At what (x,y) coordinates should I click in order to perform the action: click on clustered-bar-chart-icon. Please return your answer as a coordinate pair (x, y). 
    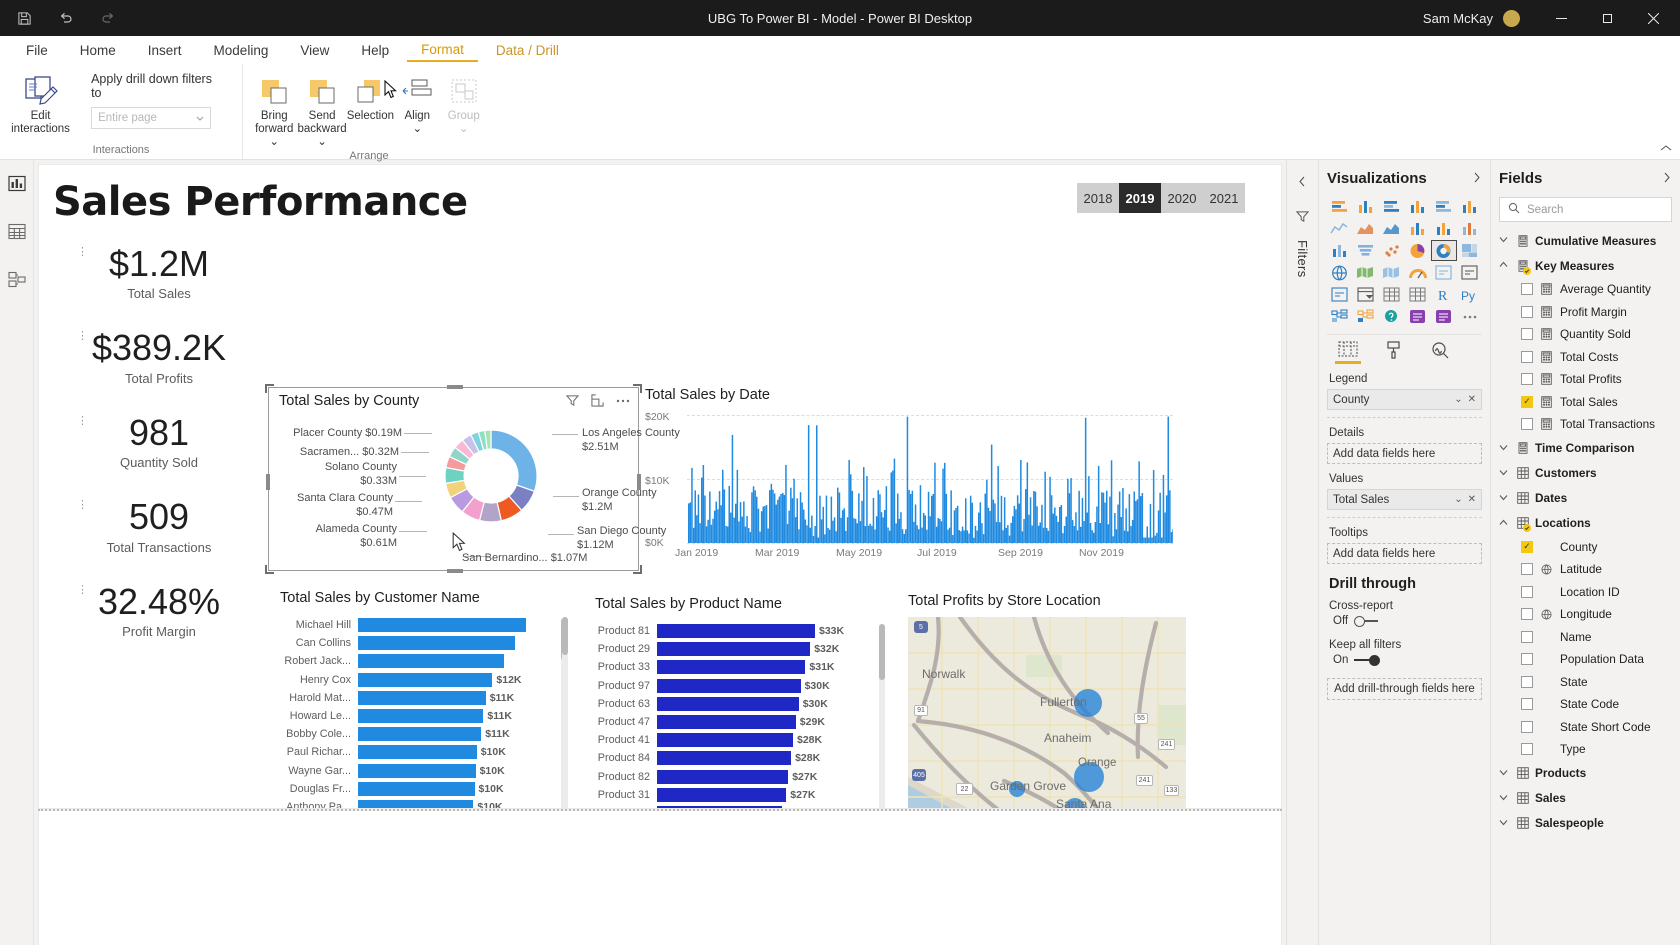
    Looking at the image, I should click on (1391, 206).